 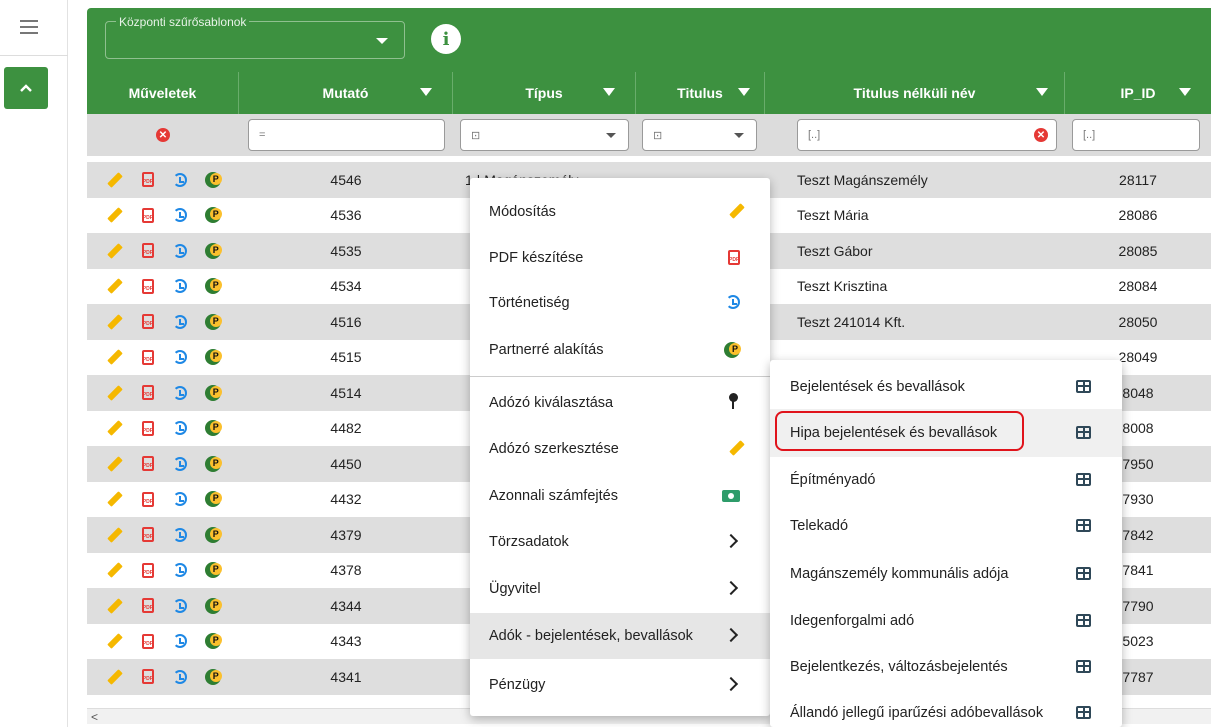 What do you see at coordinates (620, 496) in the screenshot?
I see `menu-item-azonnali-szamfejtes: Azonnali számfejtés` at bounding box center [620, 496].